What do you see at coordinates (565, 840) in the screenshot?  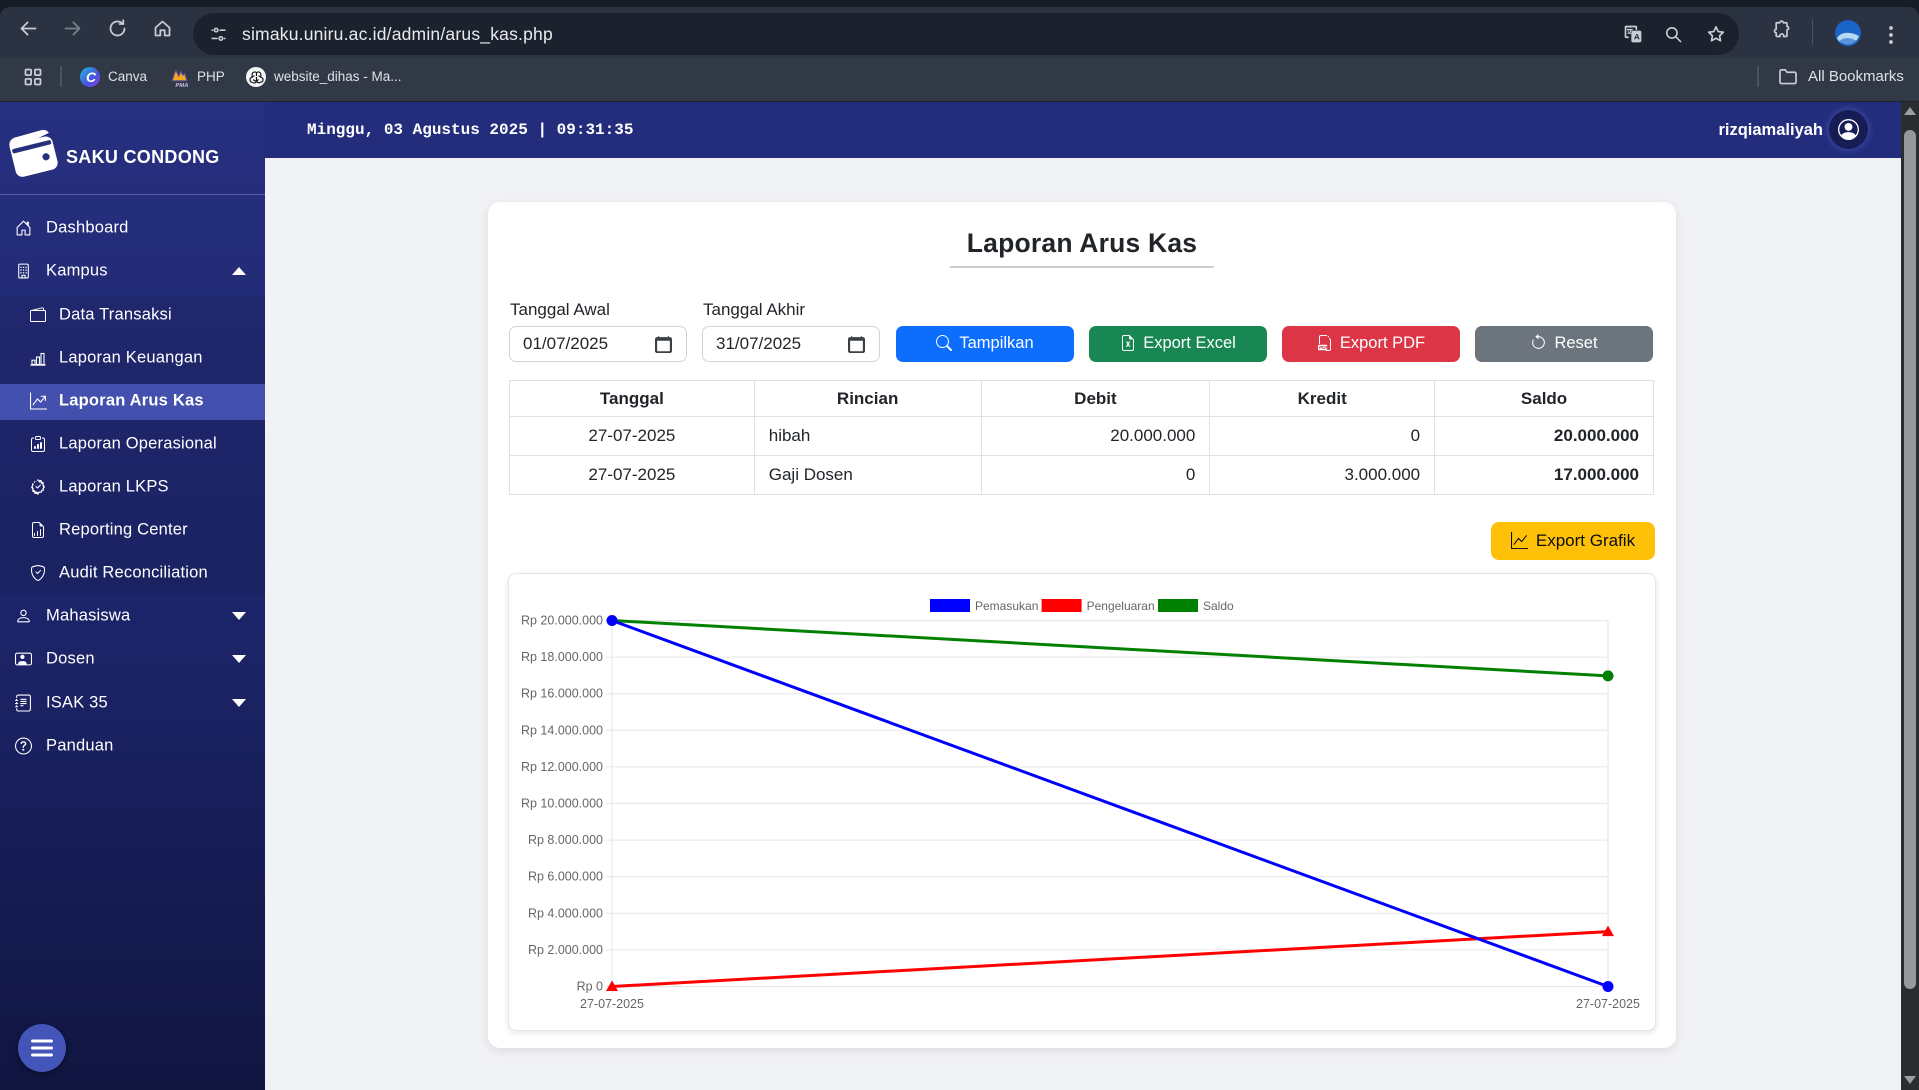 I see `svg-text: Rp 8.000.000` at bounding box center [565, 840].